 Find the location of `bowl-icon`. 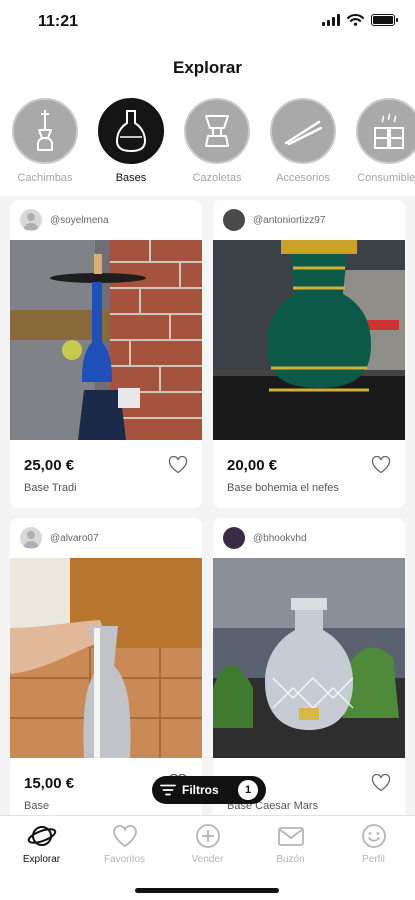

bowl-icon is located at coordinates (217, 131).